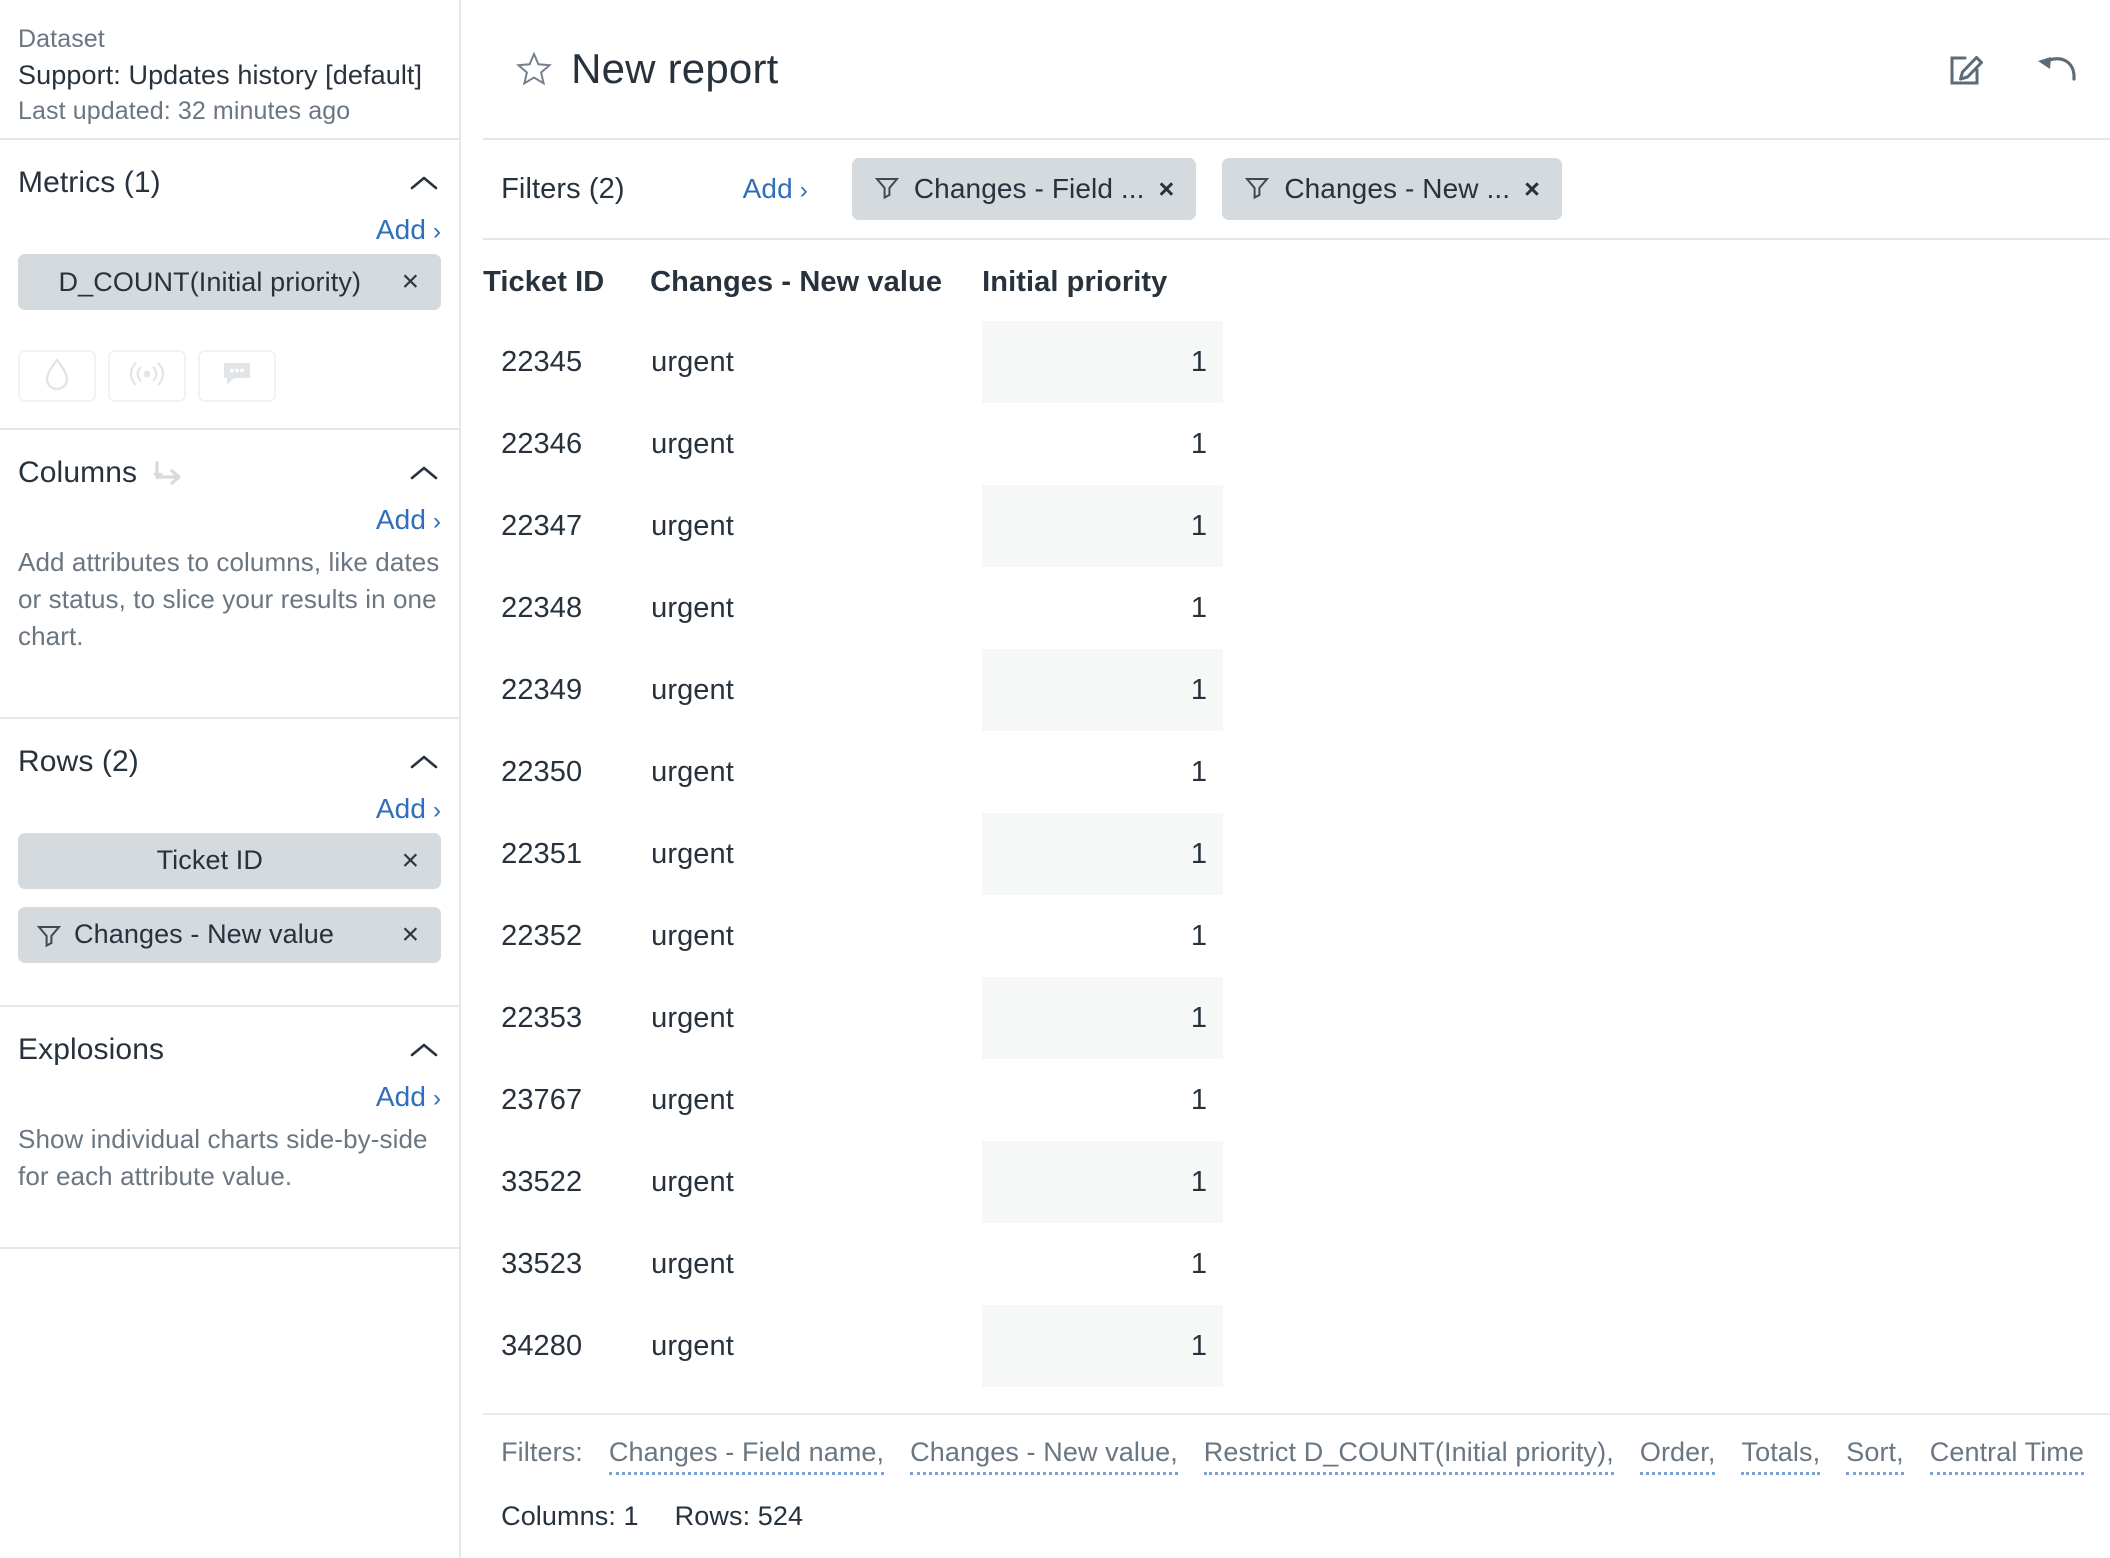 This screenshot has height=1558, width=2110. What do you see at coordinates (566, 608) in the screenshot?
I see `cell-ticket-id: 22348` at bounding box center [566, 608].